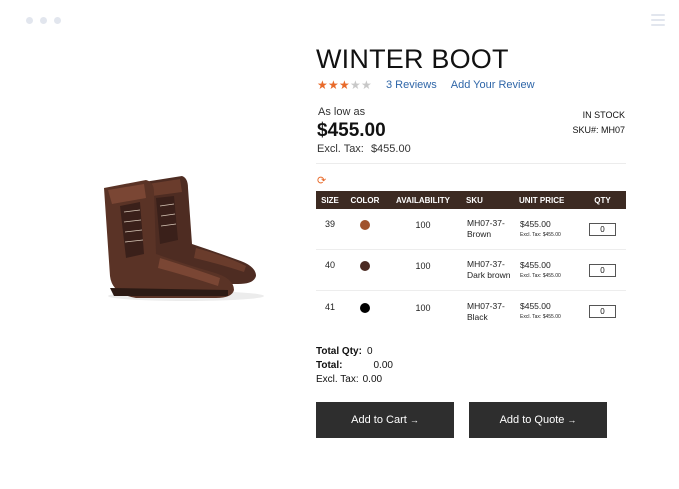 The image size is (679, 489). I want to click on size-cell: 41, so click(329, 306).